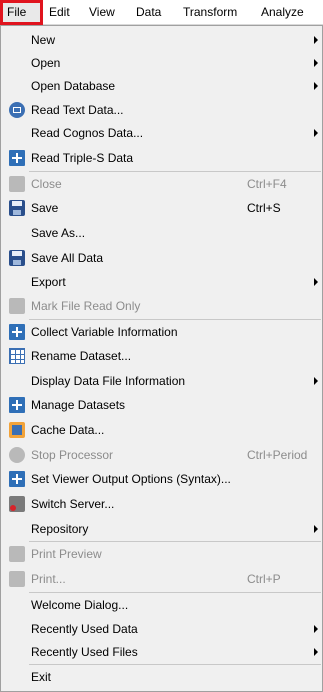  Describe the element at coordinates (161, 554) in the screenshot. I see `menu-item-print-preview: Print Preview` at that location.